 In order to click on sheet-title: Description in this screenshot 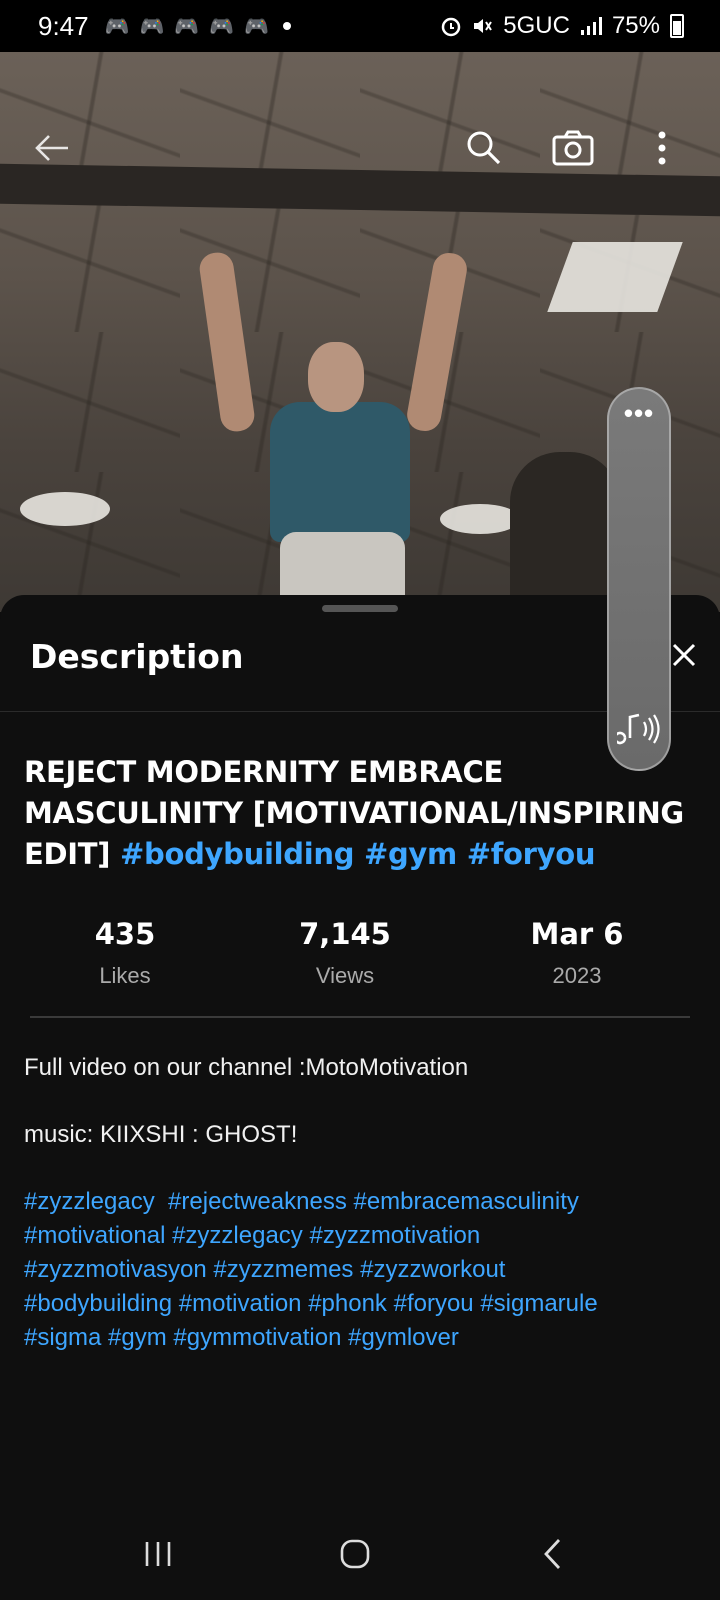, I will do `click(137, 656)`.